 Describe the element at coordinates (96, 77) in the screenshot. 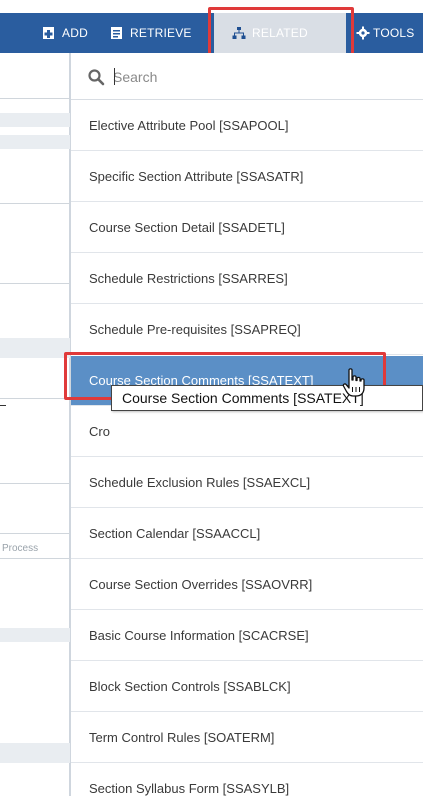

I see `search-icon` at that location.